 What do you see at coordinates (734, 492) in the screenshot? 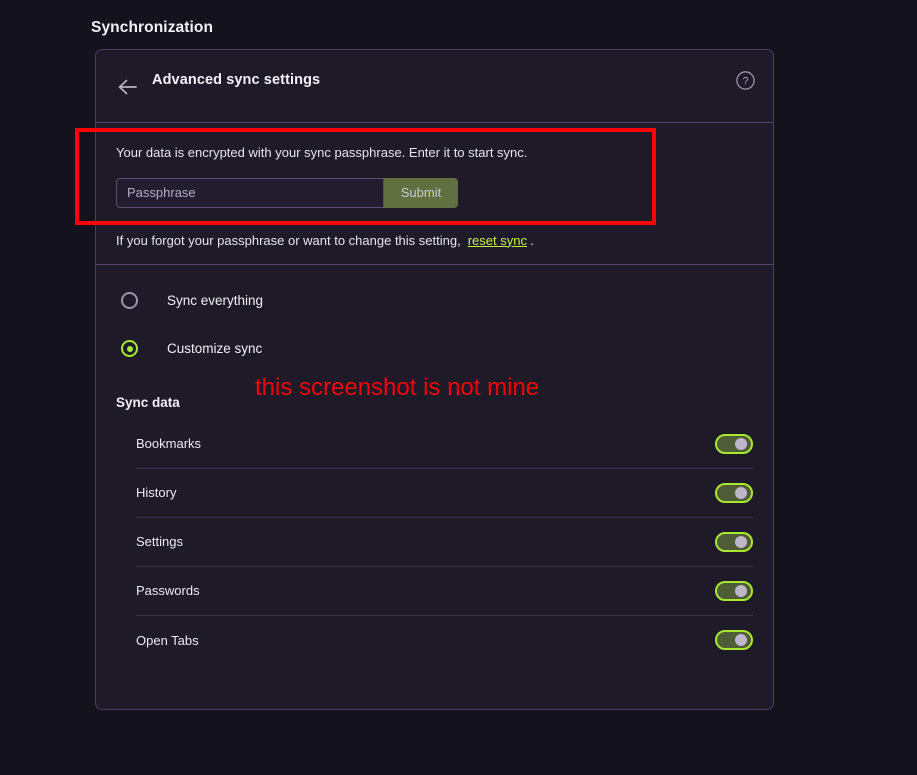
I see `toggle-history` at bounding box center [734, 492].